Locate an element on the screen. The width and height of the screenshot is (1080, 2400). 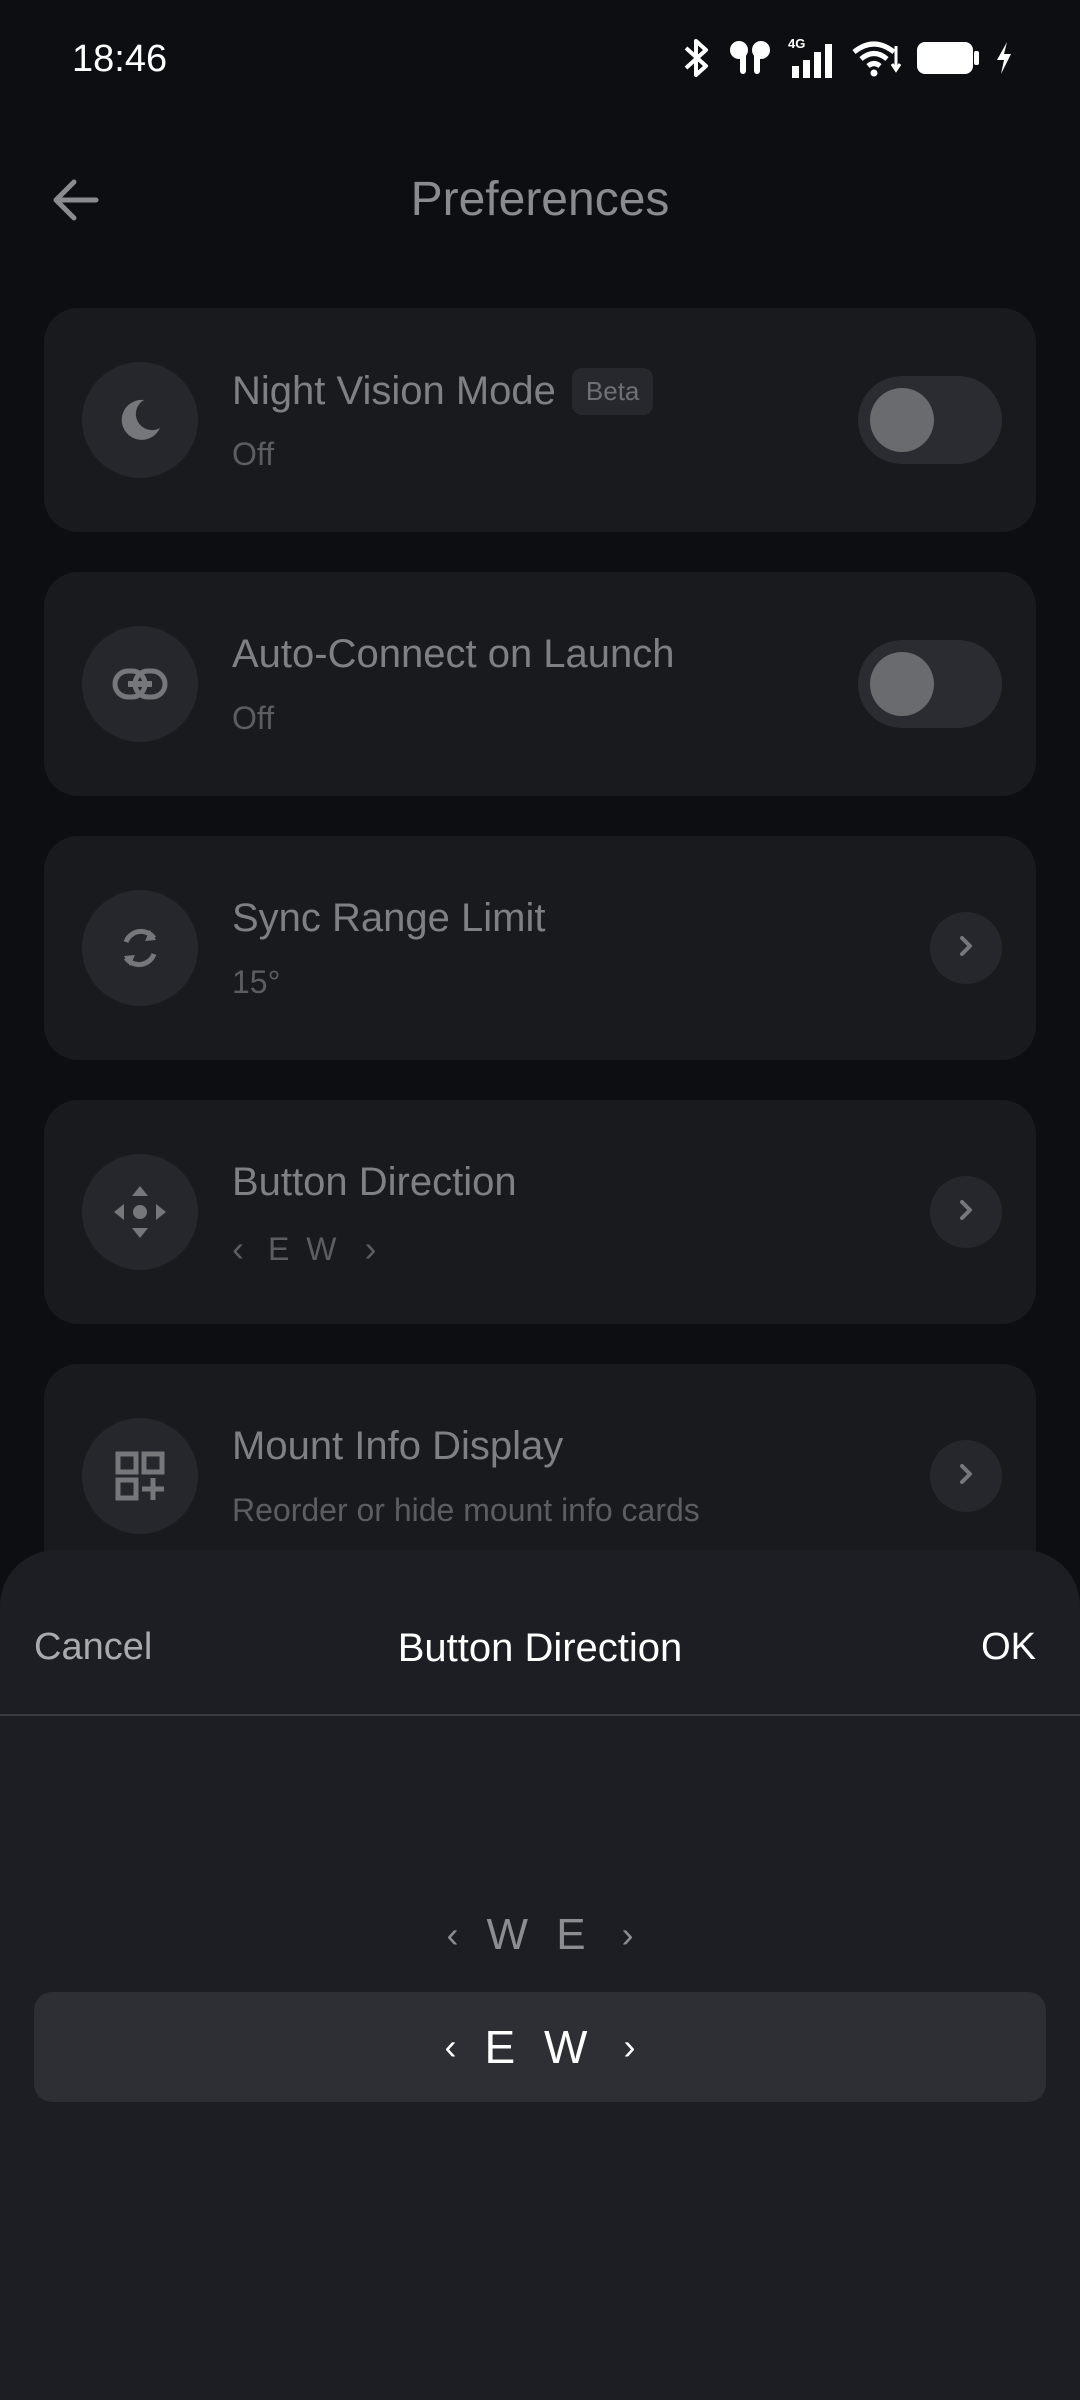
app-bar: Preferences is located at coordinates (540, 200).